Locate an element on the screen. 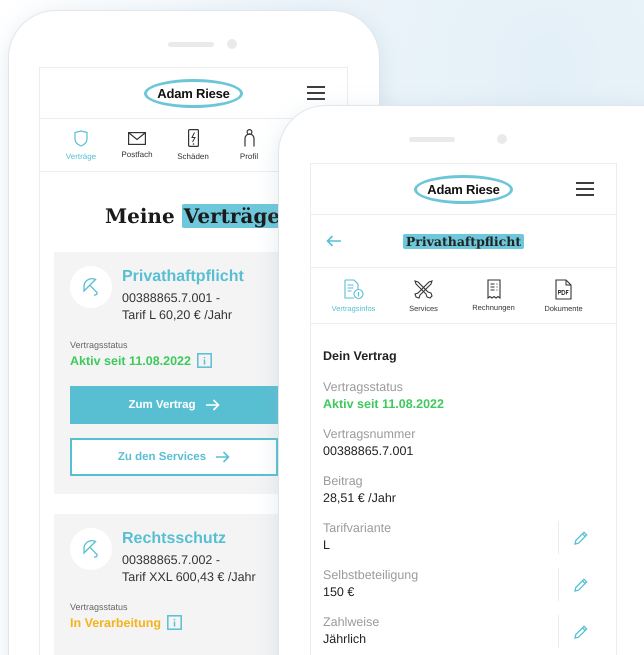  nav-tab: Profil is located at coordinates (249, 145).